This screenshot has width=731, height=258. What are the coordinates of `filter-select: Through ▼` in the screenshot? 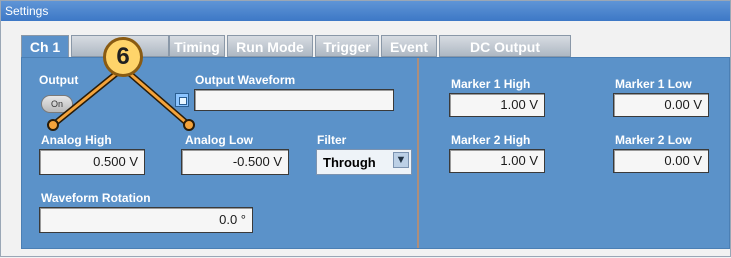 It's located at (364, 162).